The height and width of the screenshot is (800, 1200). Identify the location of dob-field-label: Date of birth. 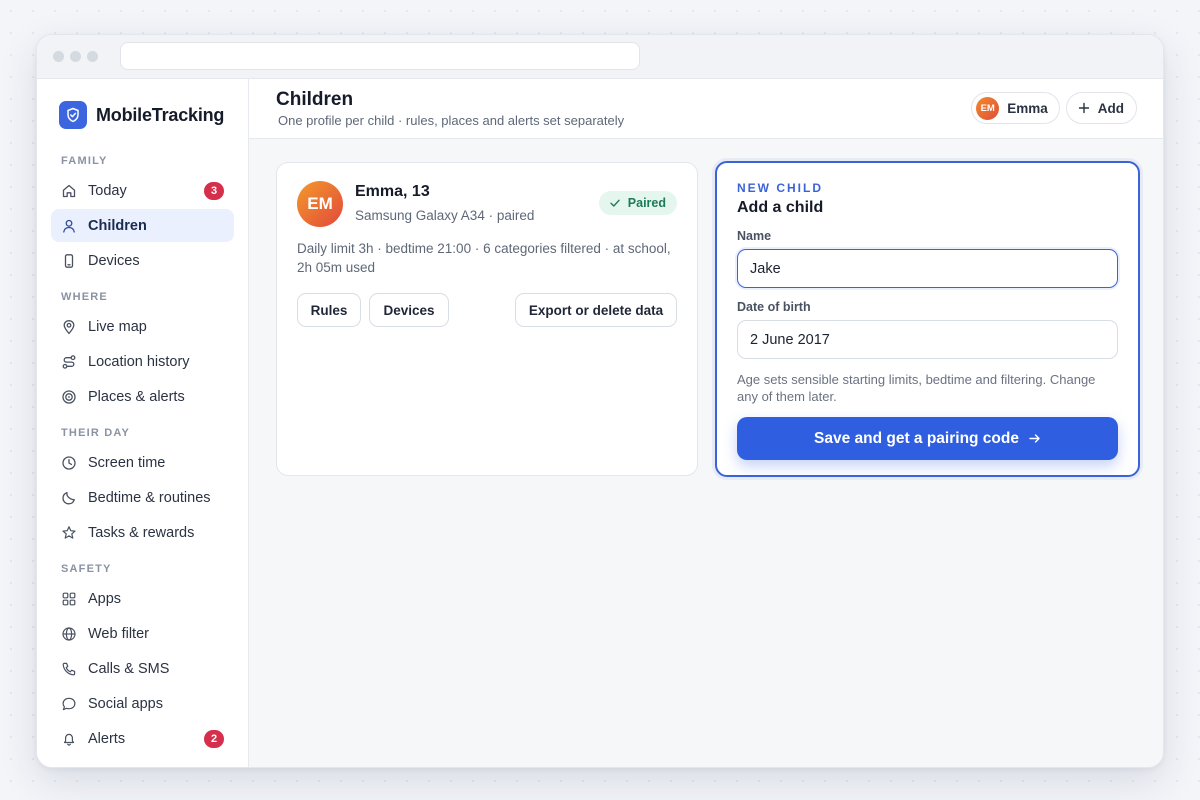
(774, 307).